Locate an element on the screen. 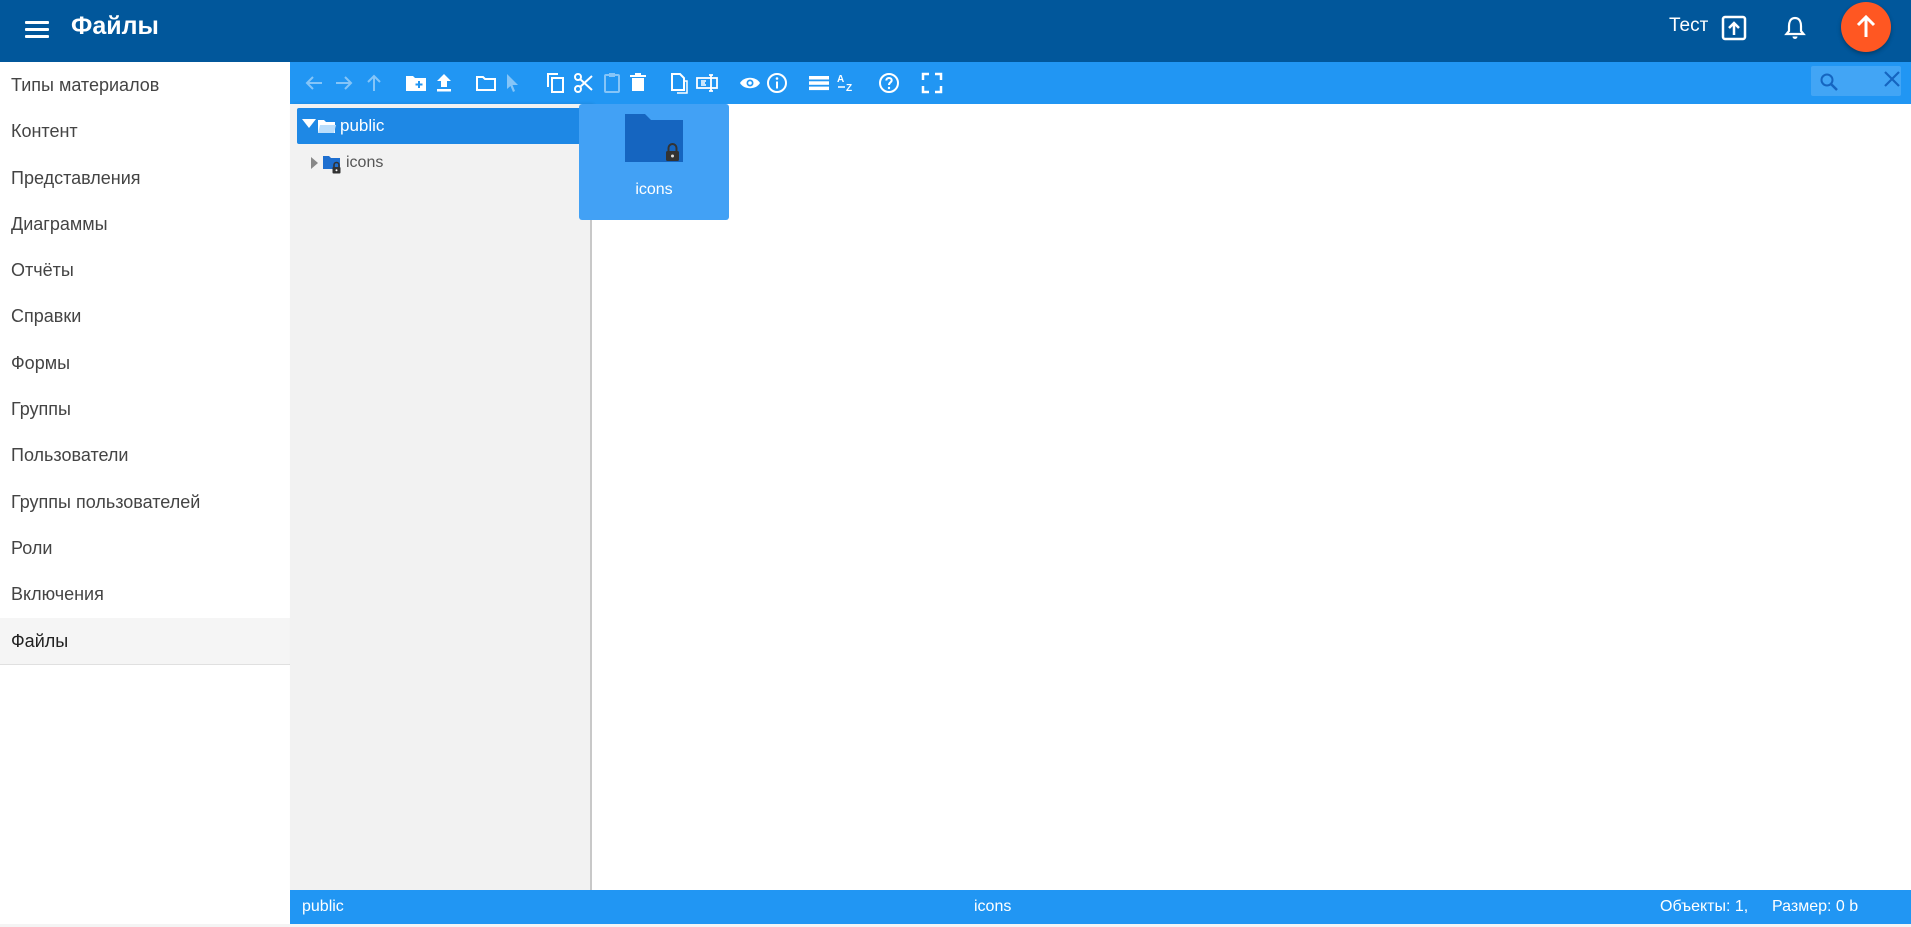 The height and width of the screenshot is (927, 1911). file-item-label: icons is located at coordinates (654, 189).